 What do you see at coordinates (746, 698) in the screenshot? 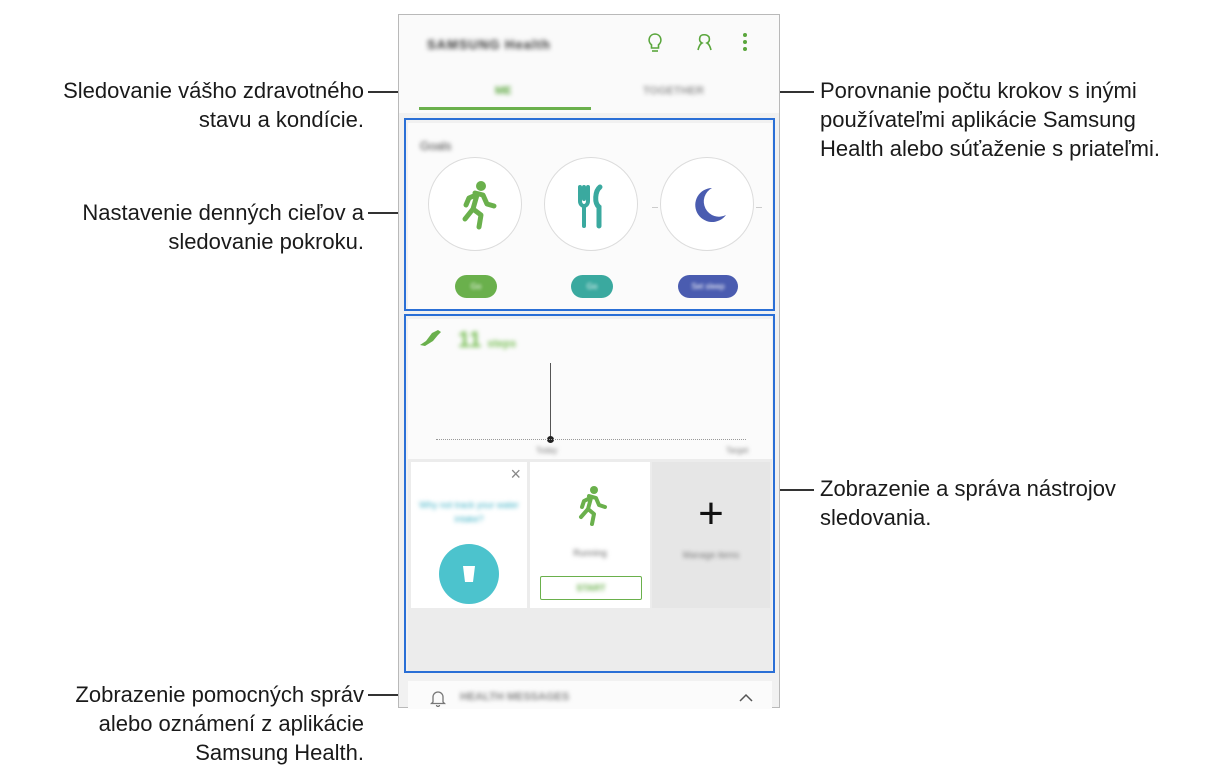
I see `chevron-up-icon` at bounding box center [746, 698].